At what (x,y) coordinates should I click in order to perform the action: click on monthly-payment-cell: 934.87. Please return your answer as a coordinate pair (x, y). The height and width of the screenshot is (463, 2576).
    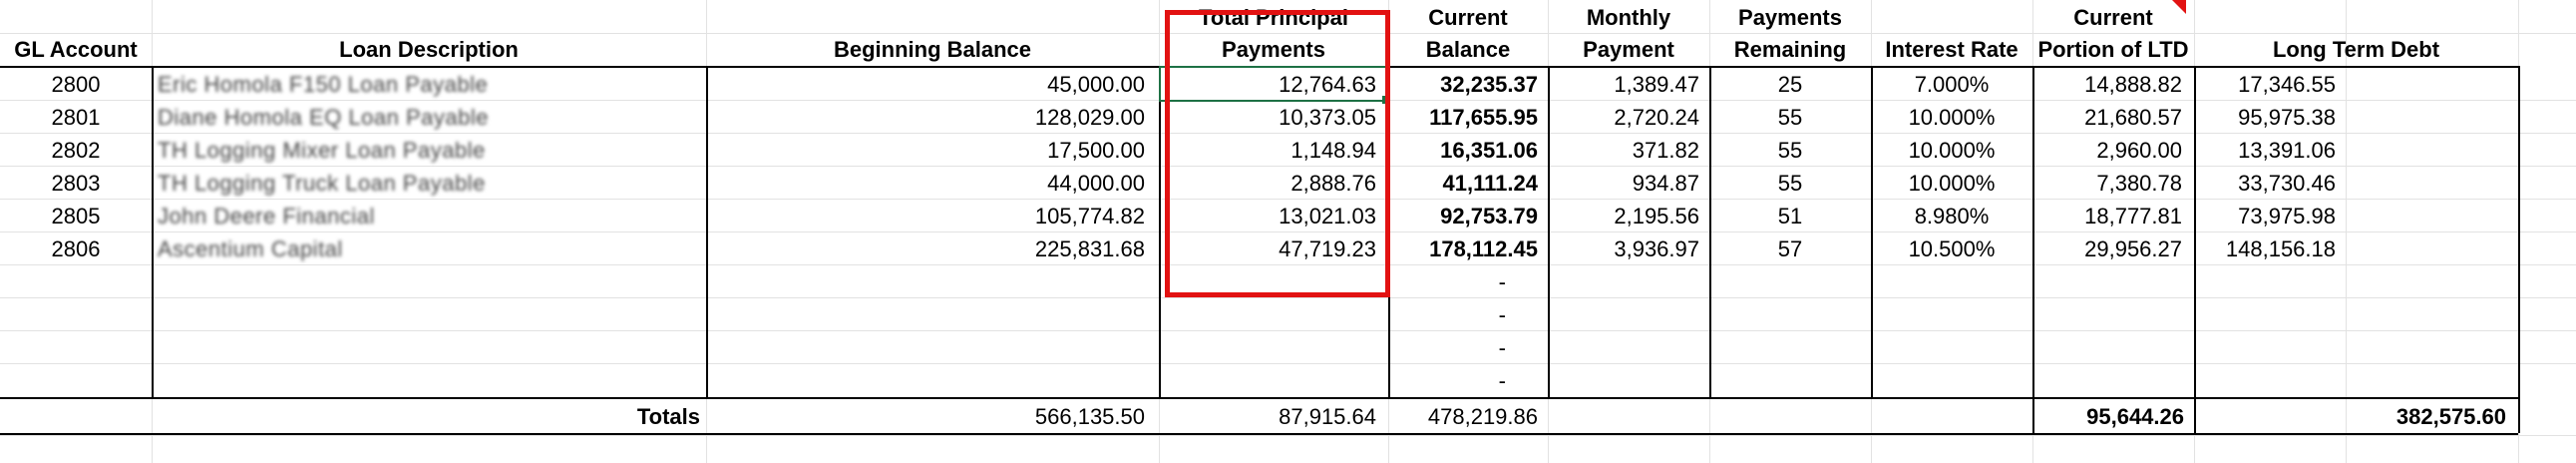
    Looking at the image, I should click on (1628, 183).